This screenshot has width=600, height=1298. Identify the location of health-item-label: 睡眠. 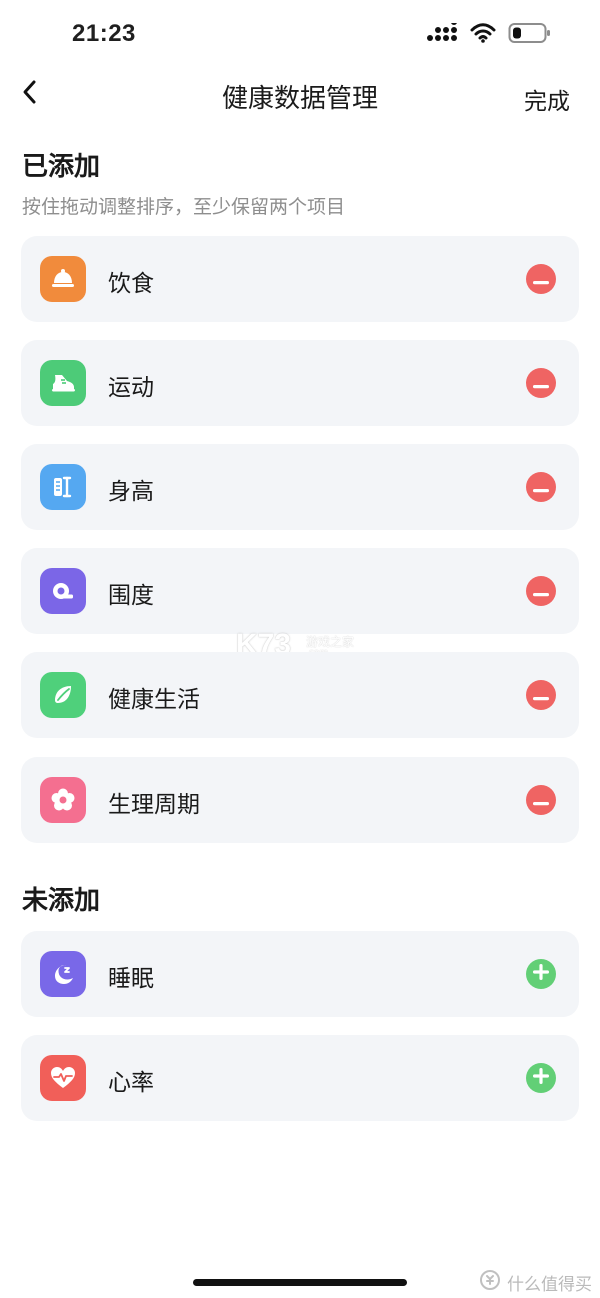
(131, 979).